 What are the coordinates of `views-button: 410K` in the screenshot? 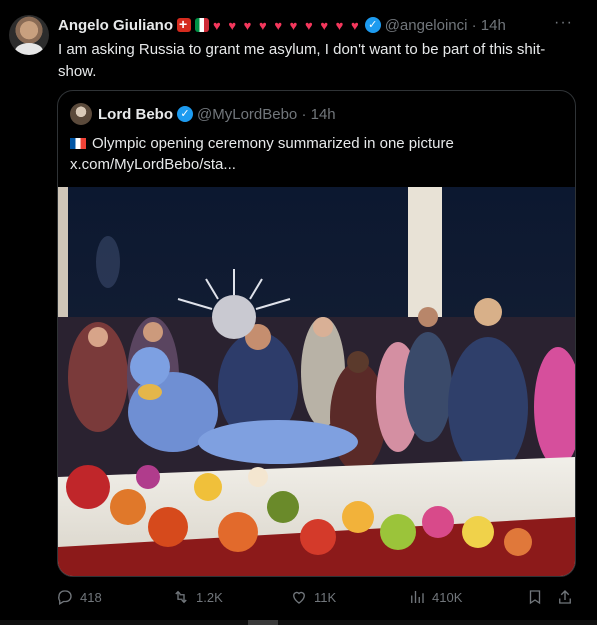 It's located at (435, 597).